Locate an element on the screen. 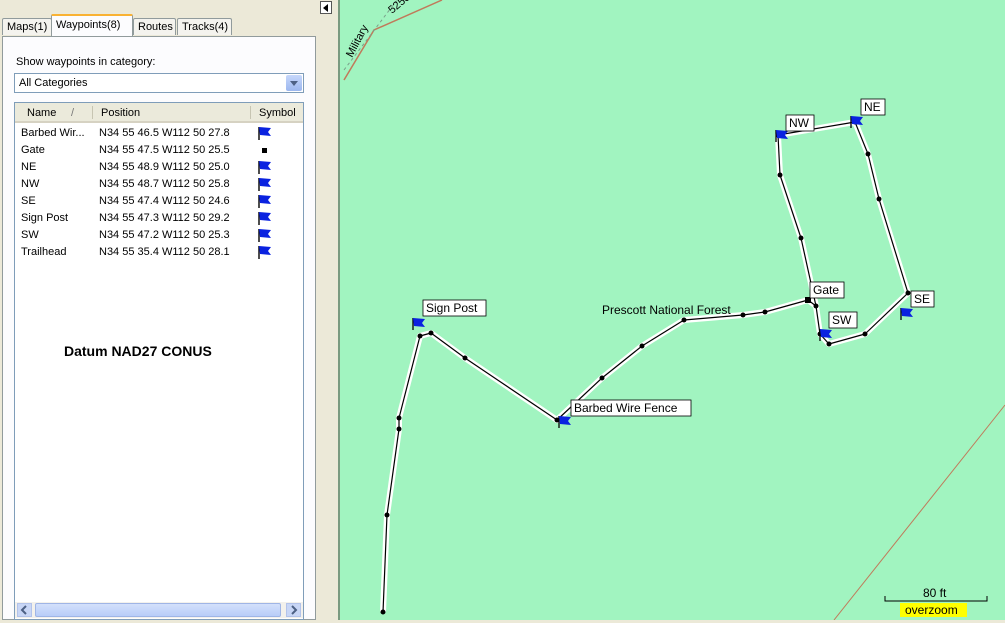 The width and height of the screenshot is (1005, 623). waypoint-label-se: SE is located at coordinates (922, 299).